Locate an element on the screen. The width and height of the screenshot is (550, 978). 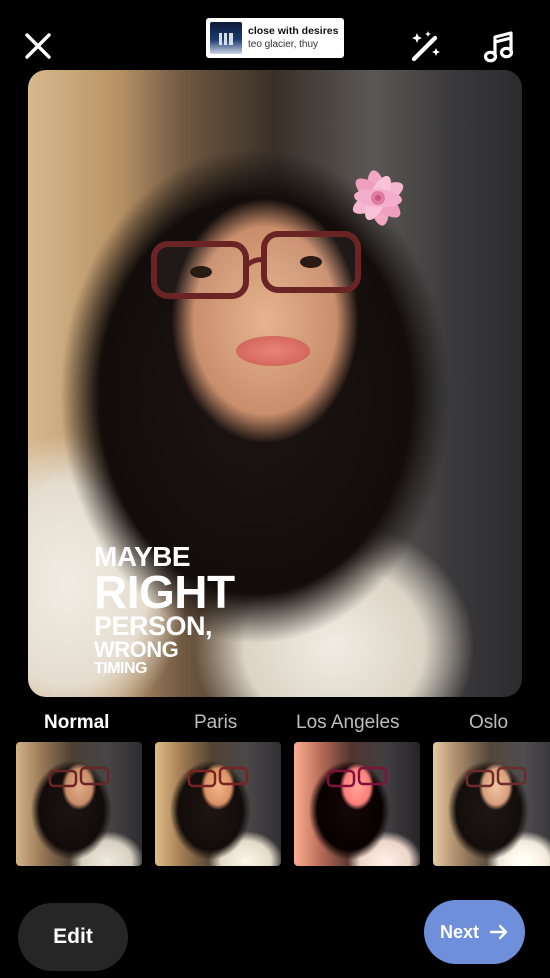
filter-tab-paris: Paris is located at coordinates (215, 723).